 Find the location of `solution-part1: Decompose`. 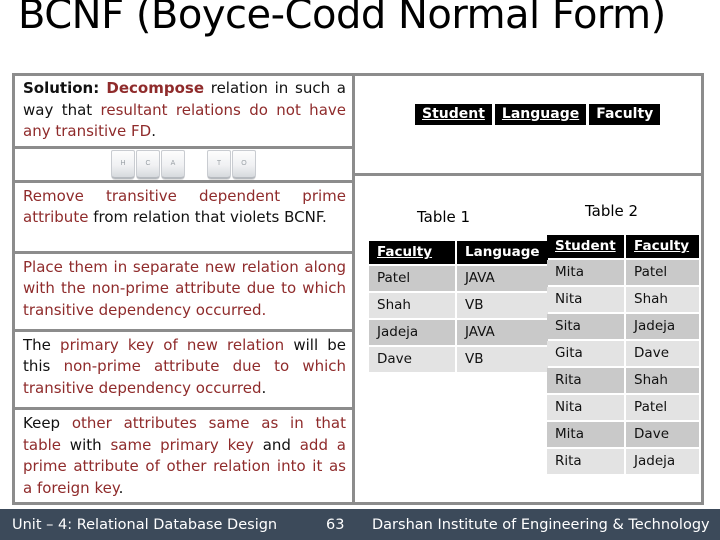

solution-part1: Decompose is located at coordinates (152, 88).